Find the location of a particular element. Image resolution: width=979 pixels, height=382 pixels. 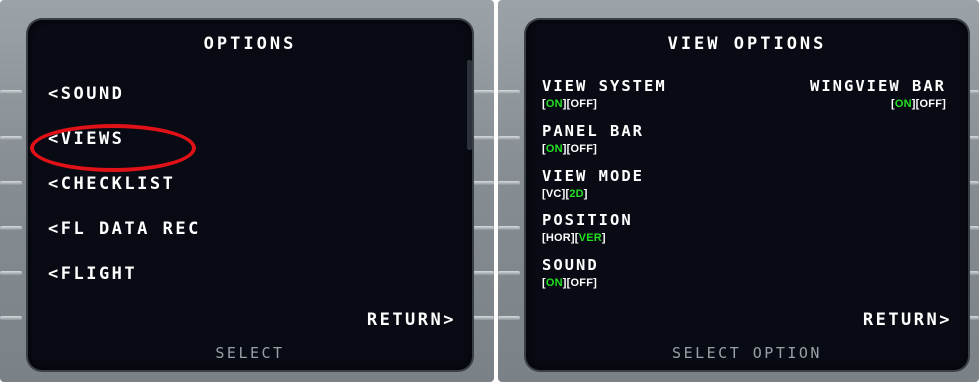

menu-item-checklist: <CHECKLIST is located at coordinates (111, 184).